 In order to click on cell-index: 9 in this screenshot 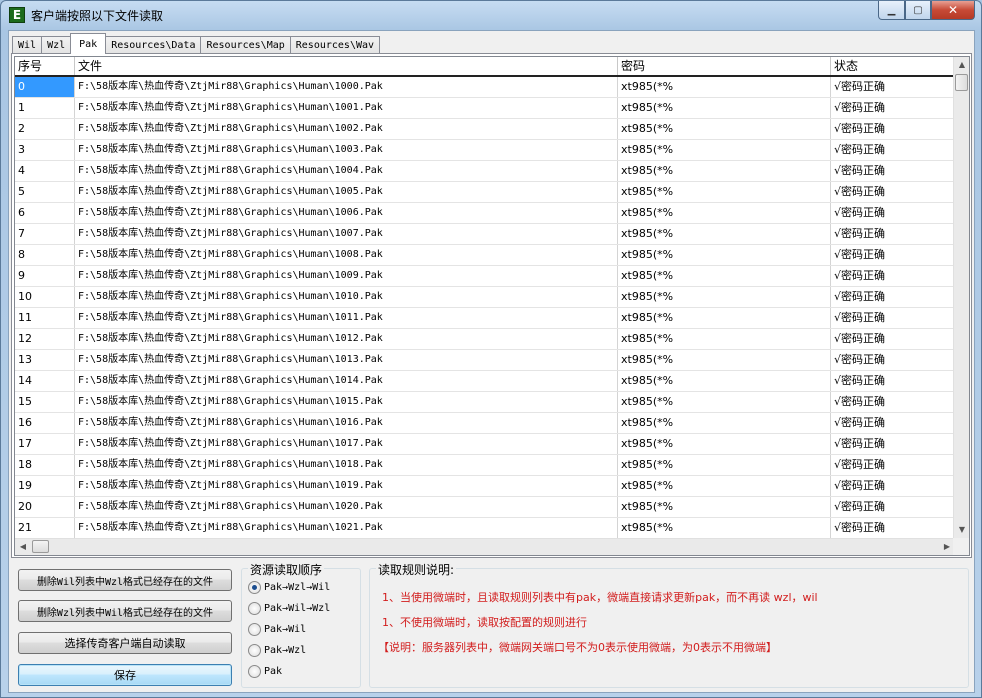, I will do `click(45, 276)`.